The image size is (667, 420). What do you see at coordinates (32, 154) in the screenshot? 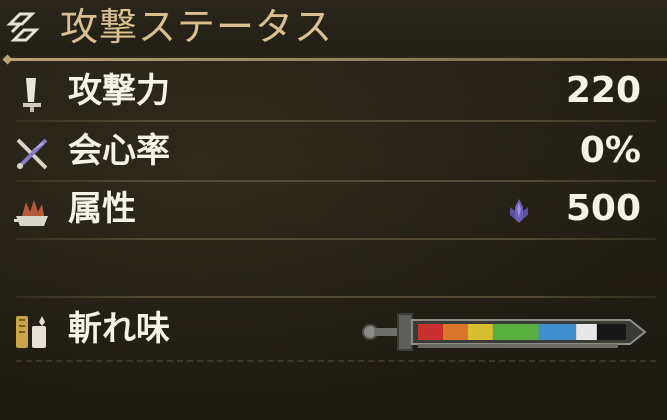
I see `affinity-icon` at bounding box center [32, 154].